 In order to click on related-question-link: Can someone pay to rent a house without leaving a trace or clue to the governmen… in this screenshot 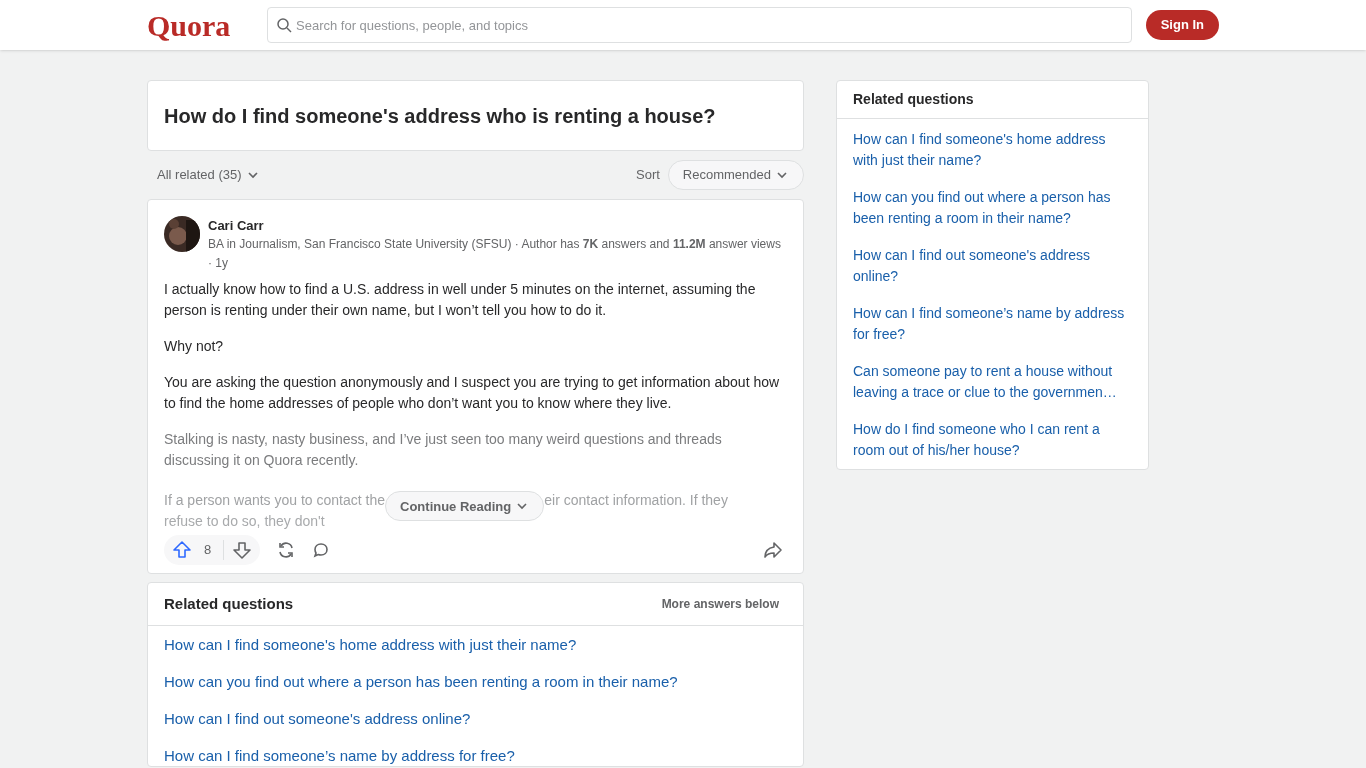, I will do `click(992, 382)`.